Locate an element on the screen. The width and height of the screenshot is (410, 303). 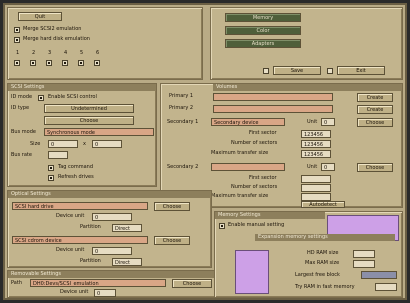
first-sector-2-label: First sector is located at coordinates (263, 178).